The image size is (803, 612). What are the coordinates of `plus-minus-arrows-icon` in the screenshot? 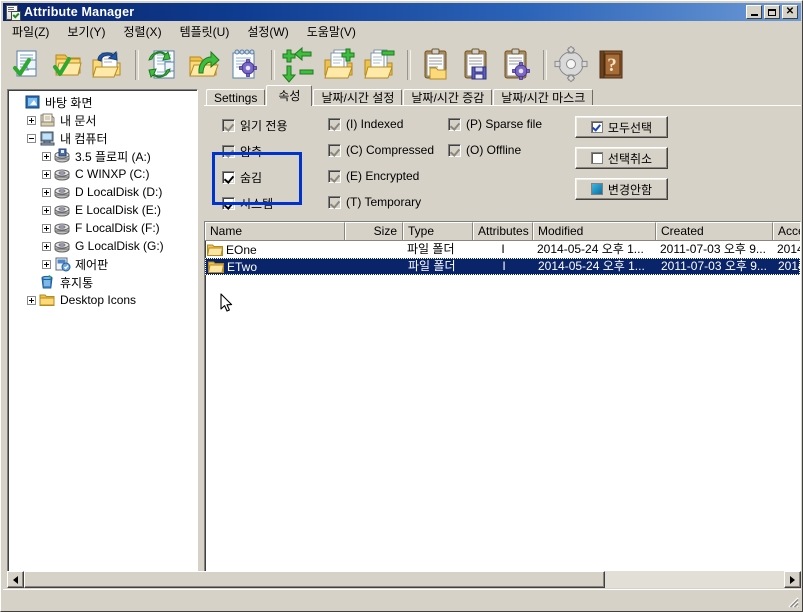 It's located at (300, 65).